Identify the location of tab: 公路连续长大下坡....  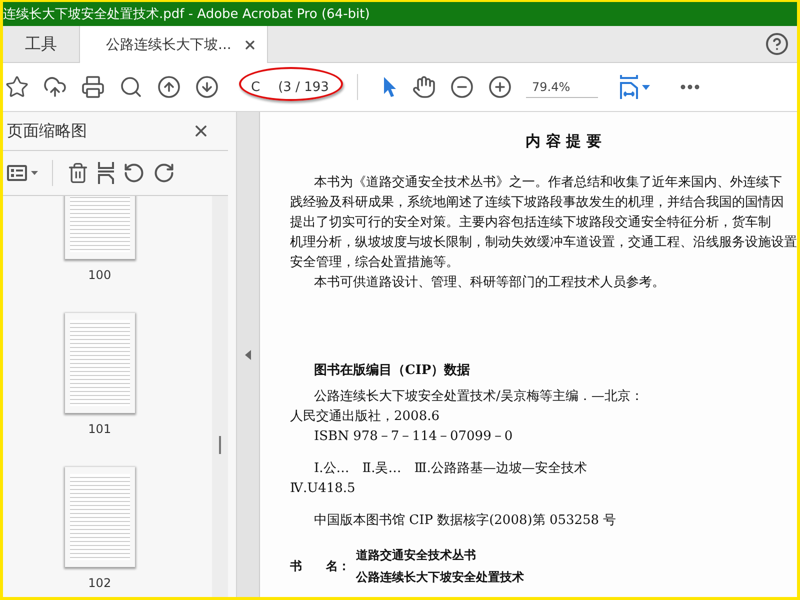
(174, 44).